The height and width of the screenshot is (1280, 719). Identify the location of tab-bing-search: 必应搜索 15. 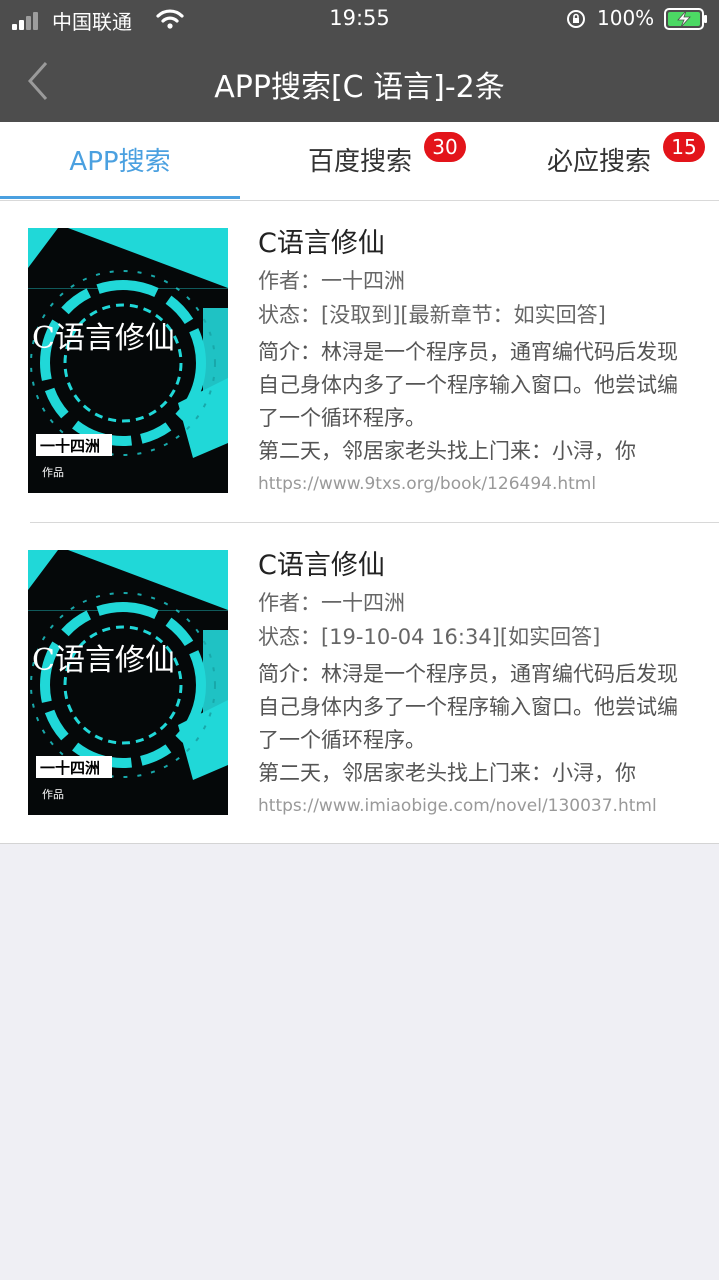
(599, 161).